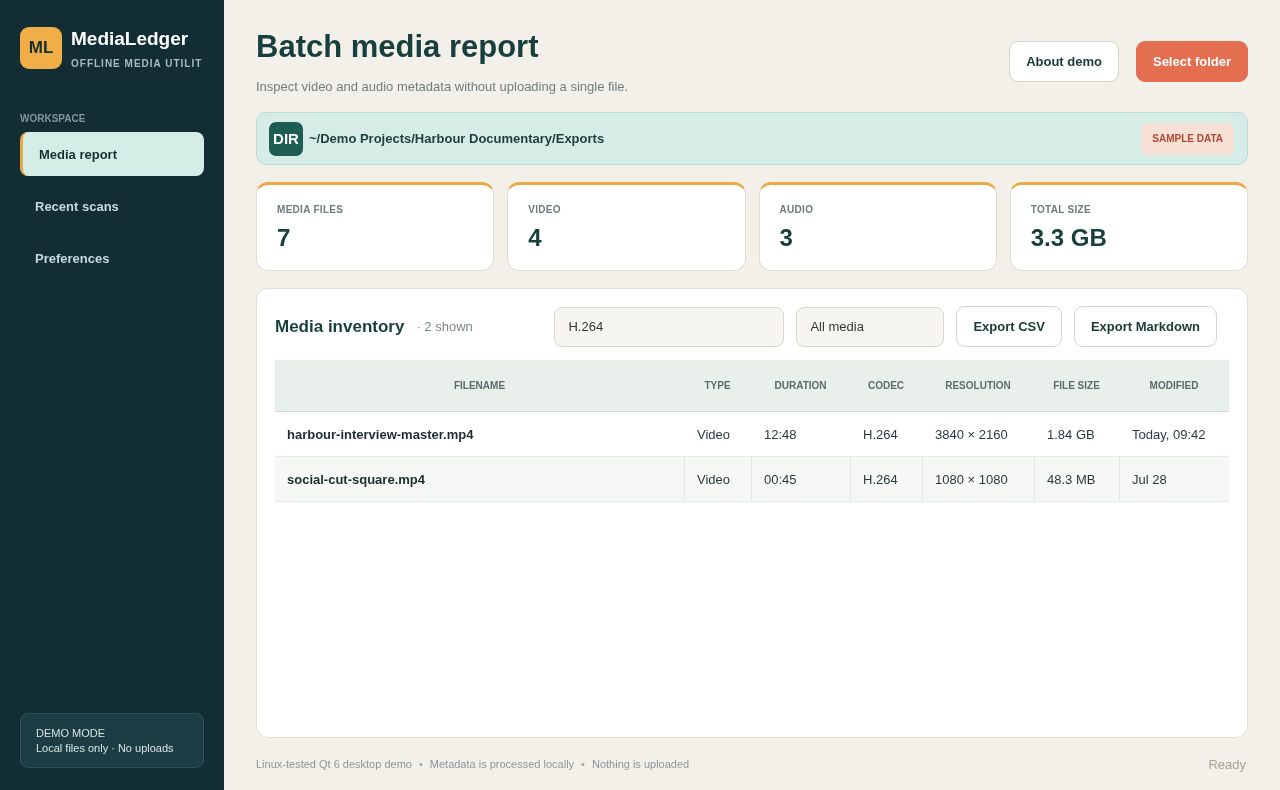  What do you see at coordinates (340, 326) in the screenshot?
I see `panel-title: Media inventory` at bounding box center [340, 326].